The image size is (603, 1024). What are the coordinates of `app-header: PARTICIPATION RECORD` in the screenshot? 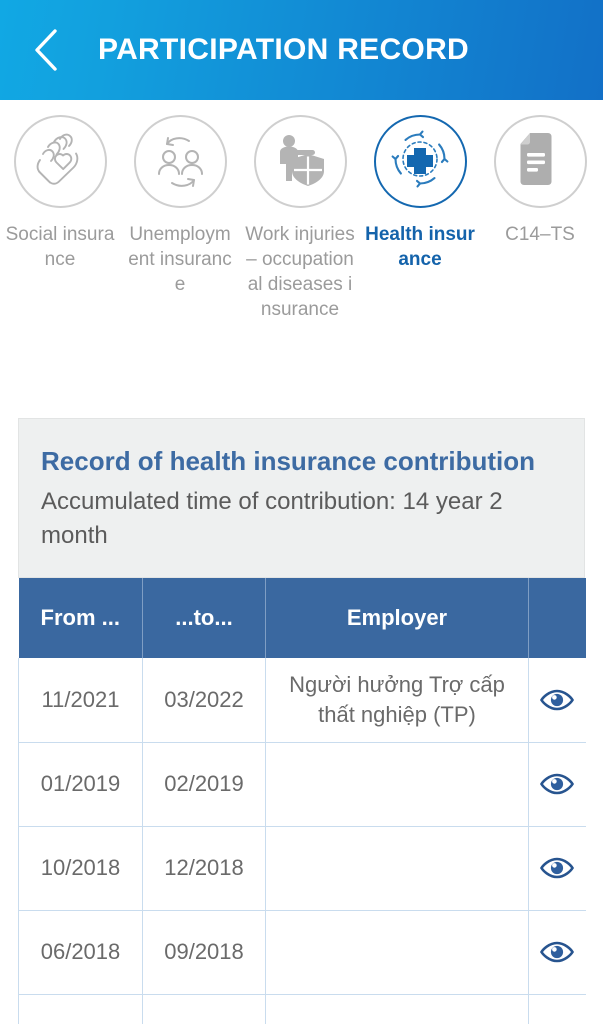 It's located at (301, 50).